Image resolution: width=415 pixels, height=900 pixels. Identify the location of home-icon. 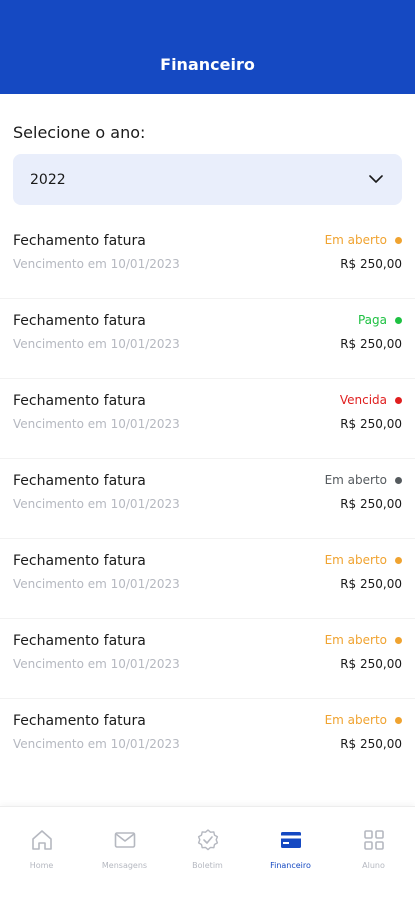
(42, 840).